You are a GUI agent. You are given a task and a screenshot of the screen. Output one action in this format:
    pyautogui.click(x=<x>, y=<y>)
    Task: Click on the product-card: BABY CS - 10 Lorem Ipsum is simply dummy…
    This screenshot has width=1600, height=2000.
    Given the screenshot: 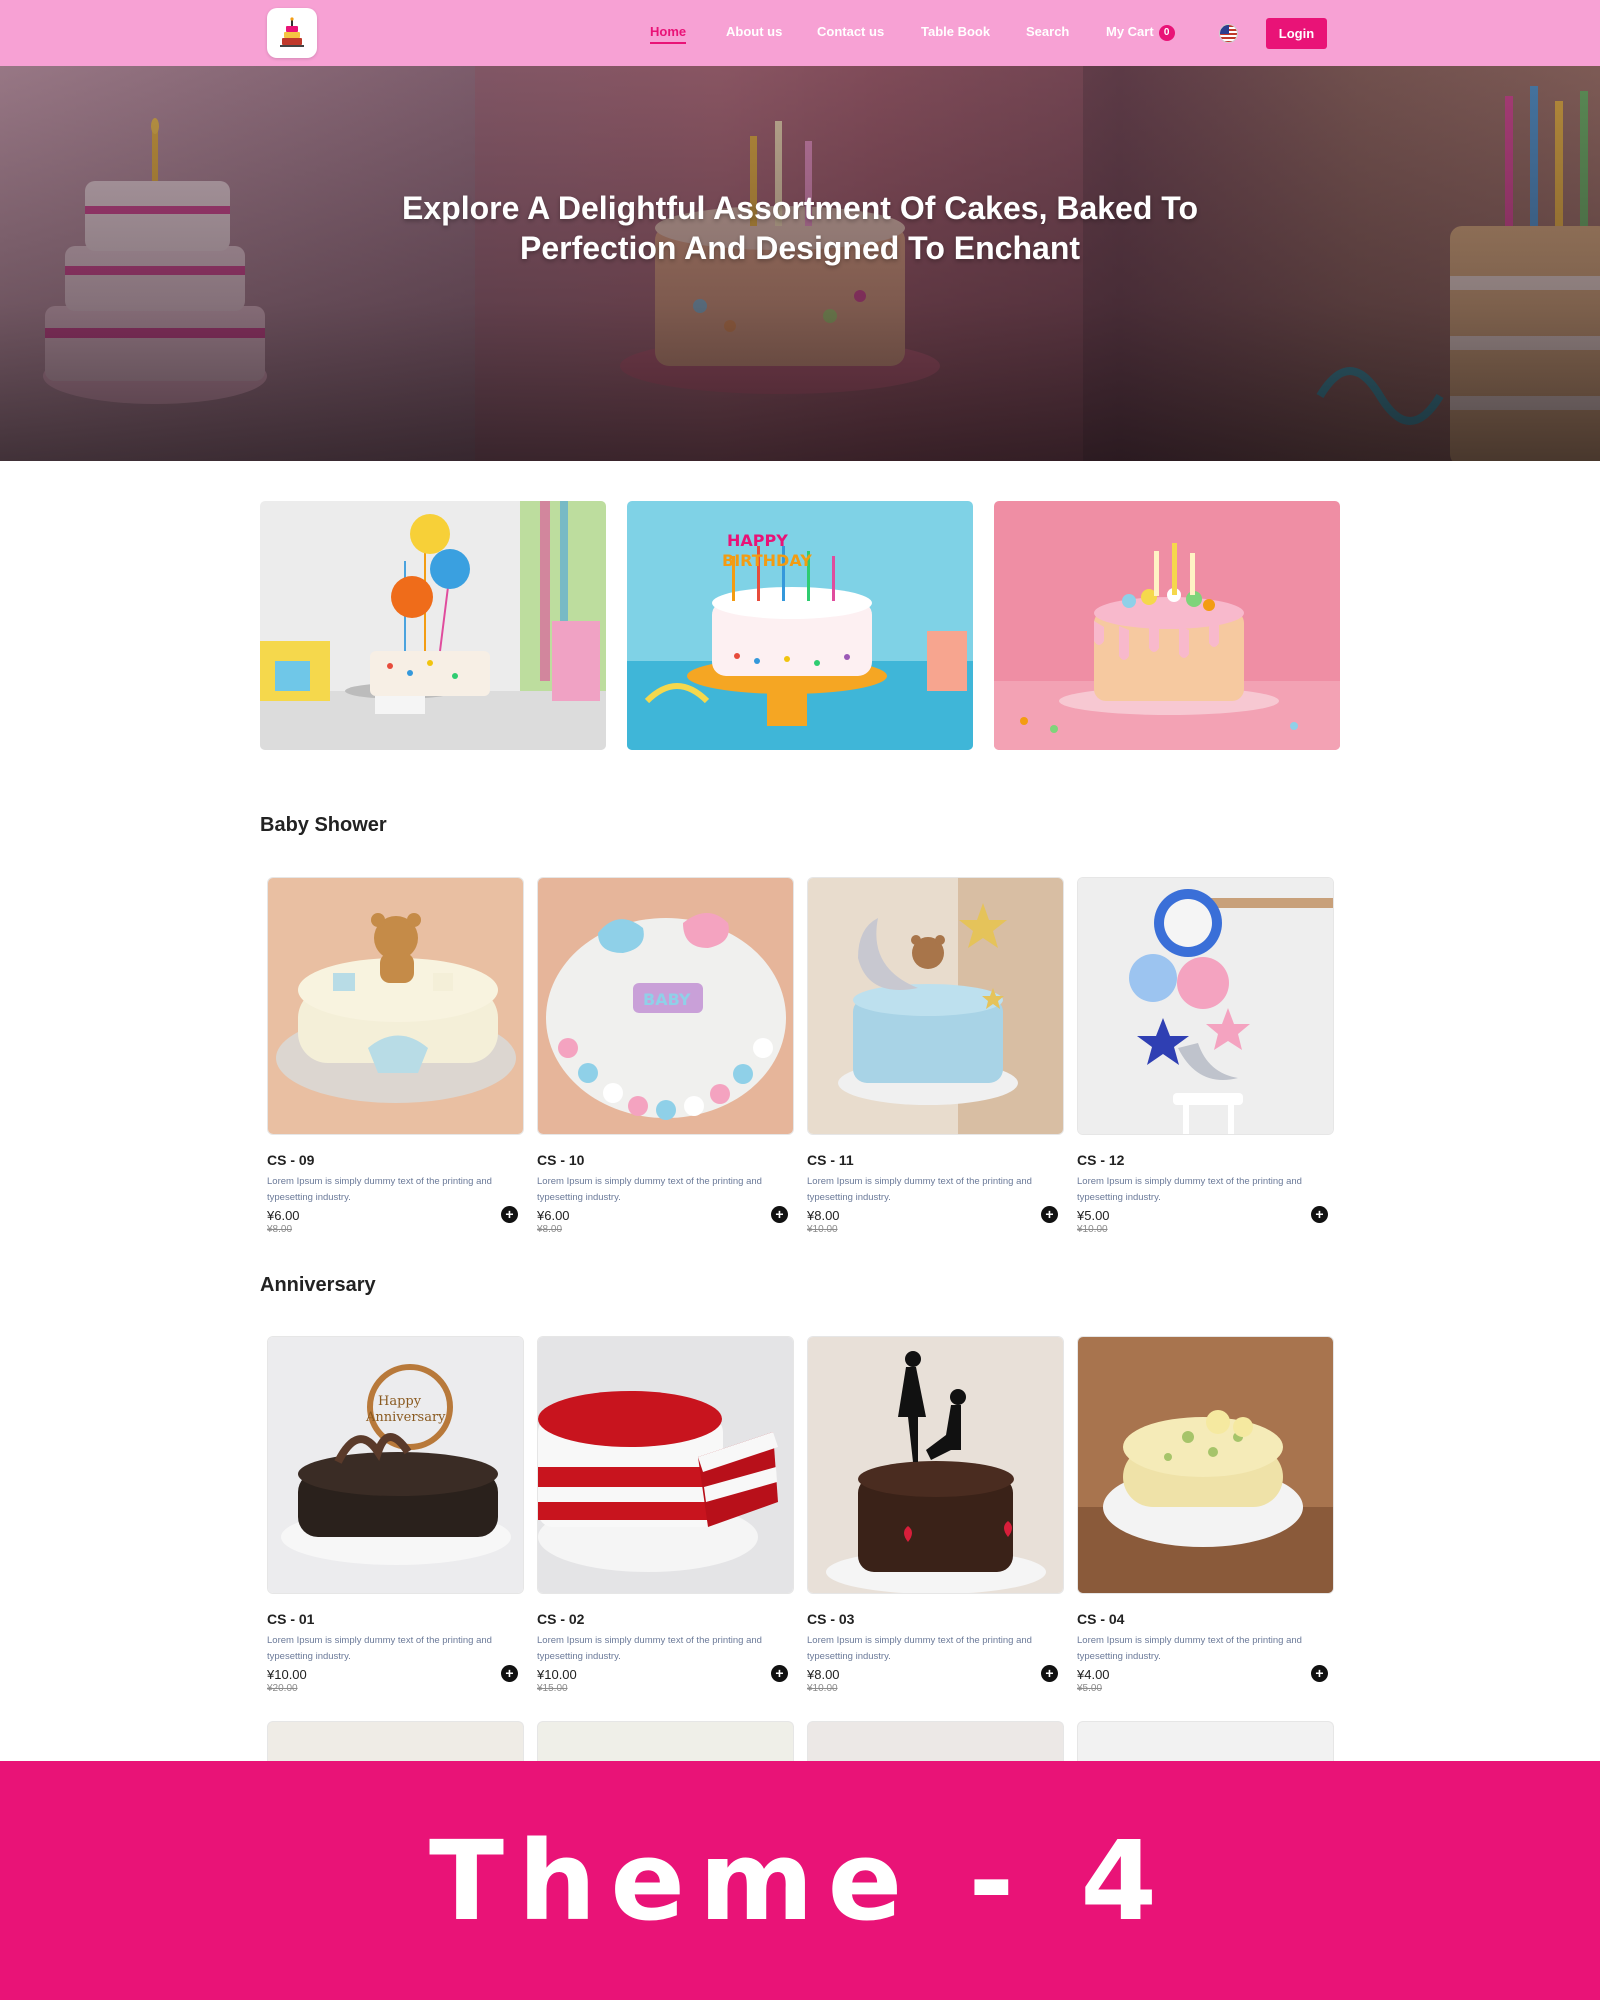 What is the action you would take?
    pyautogui.click(x=665, y=1056)
    